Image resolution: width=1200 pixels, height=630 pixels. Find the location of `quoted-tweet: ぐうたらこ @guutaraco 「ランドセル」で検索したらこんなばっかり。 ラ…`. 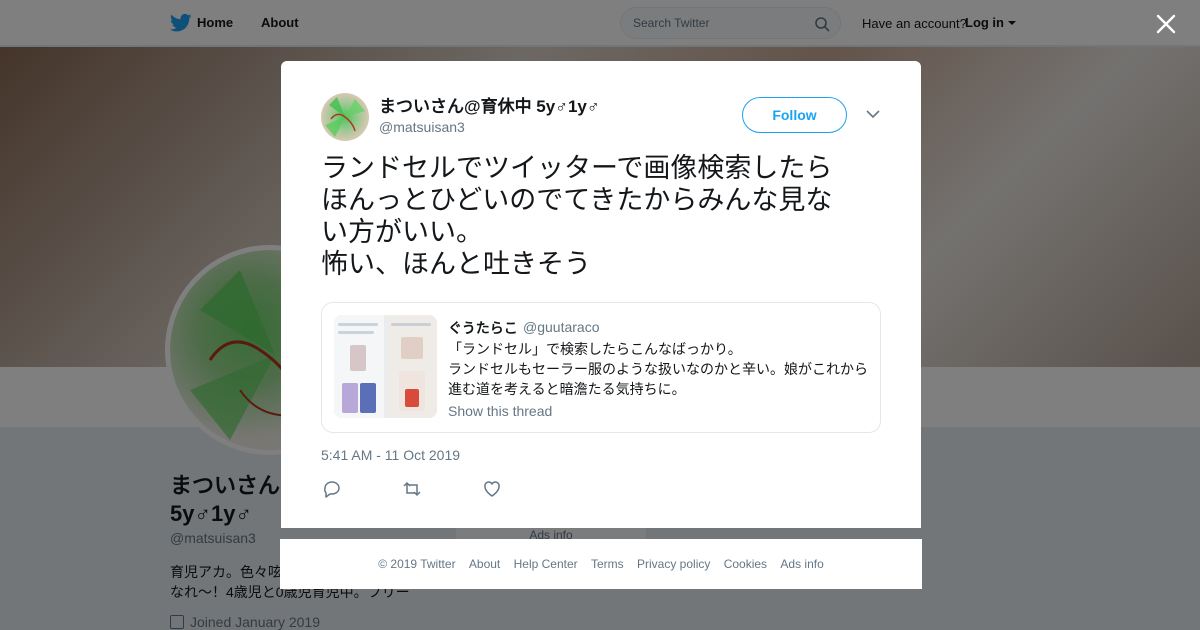

quoted-tweet: ぐうたらこ @guutaraco 「ランドセル」で検索したらこんなばっかり。 ラ… is located at coordinates (601, 367).